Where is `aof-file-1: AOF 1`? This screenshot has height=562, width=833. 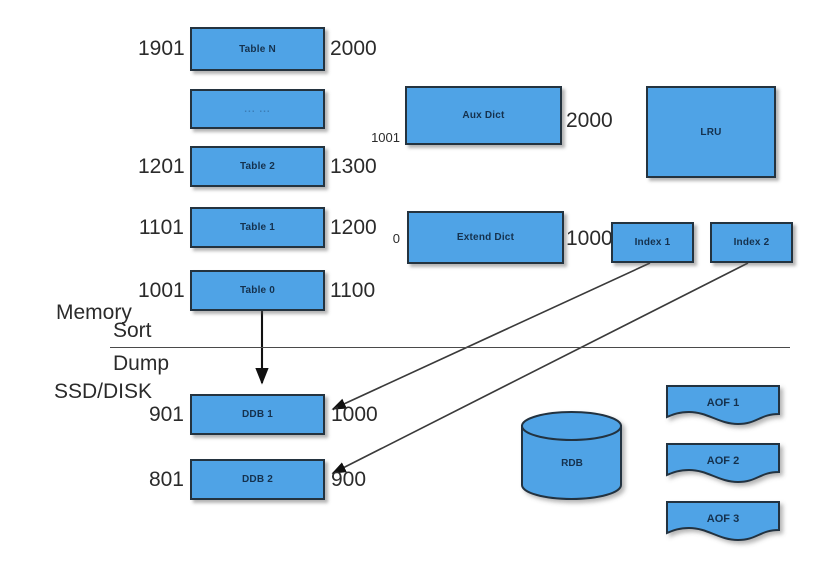
aof-file-1: AOF 1 is located at coordinates (723, 405).